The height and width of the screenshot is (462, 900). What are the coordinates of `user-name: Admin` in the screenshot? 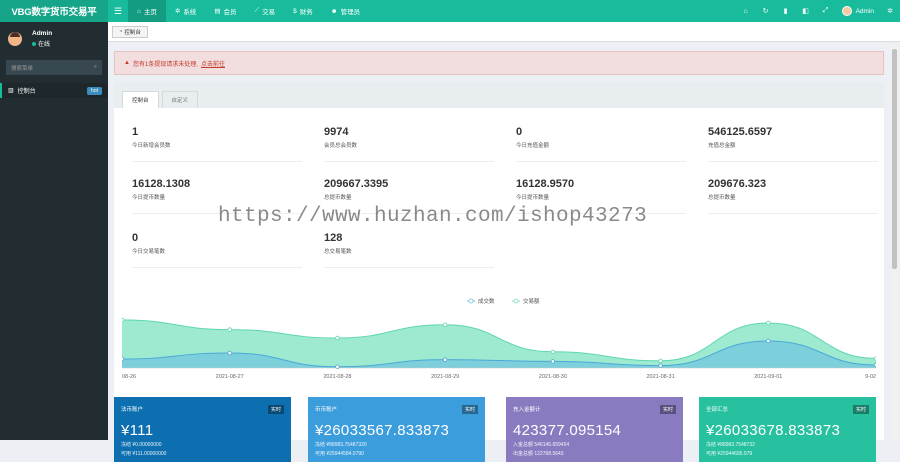 It's located at (42, 33).